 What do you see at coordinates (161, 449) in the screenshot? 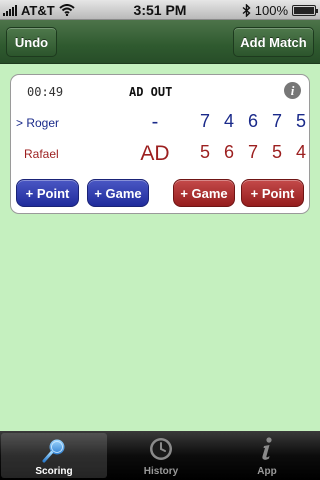
I see `clock-icon` at bounding box center [161, 449].